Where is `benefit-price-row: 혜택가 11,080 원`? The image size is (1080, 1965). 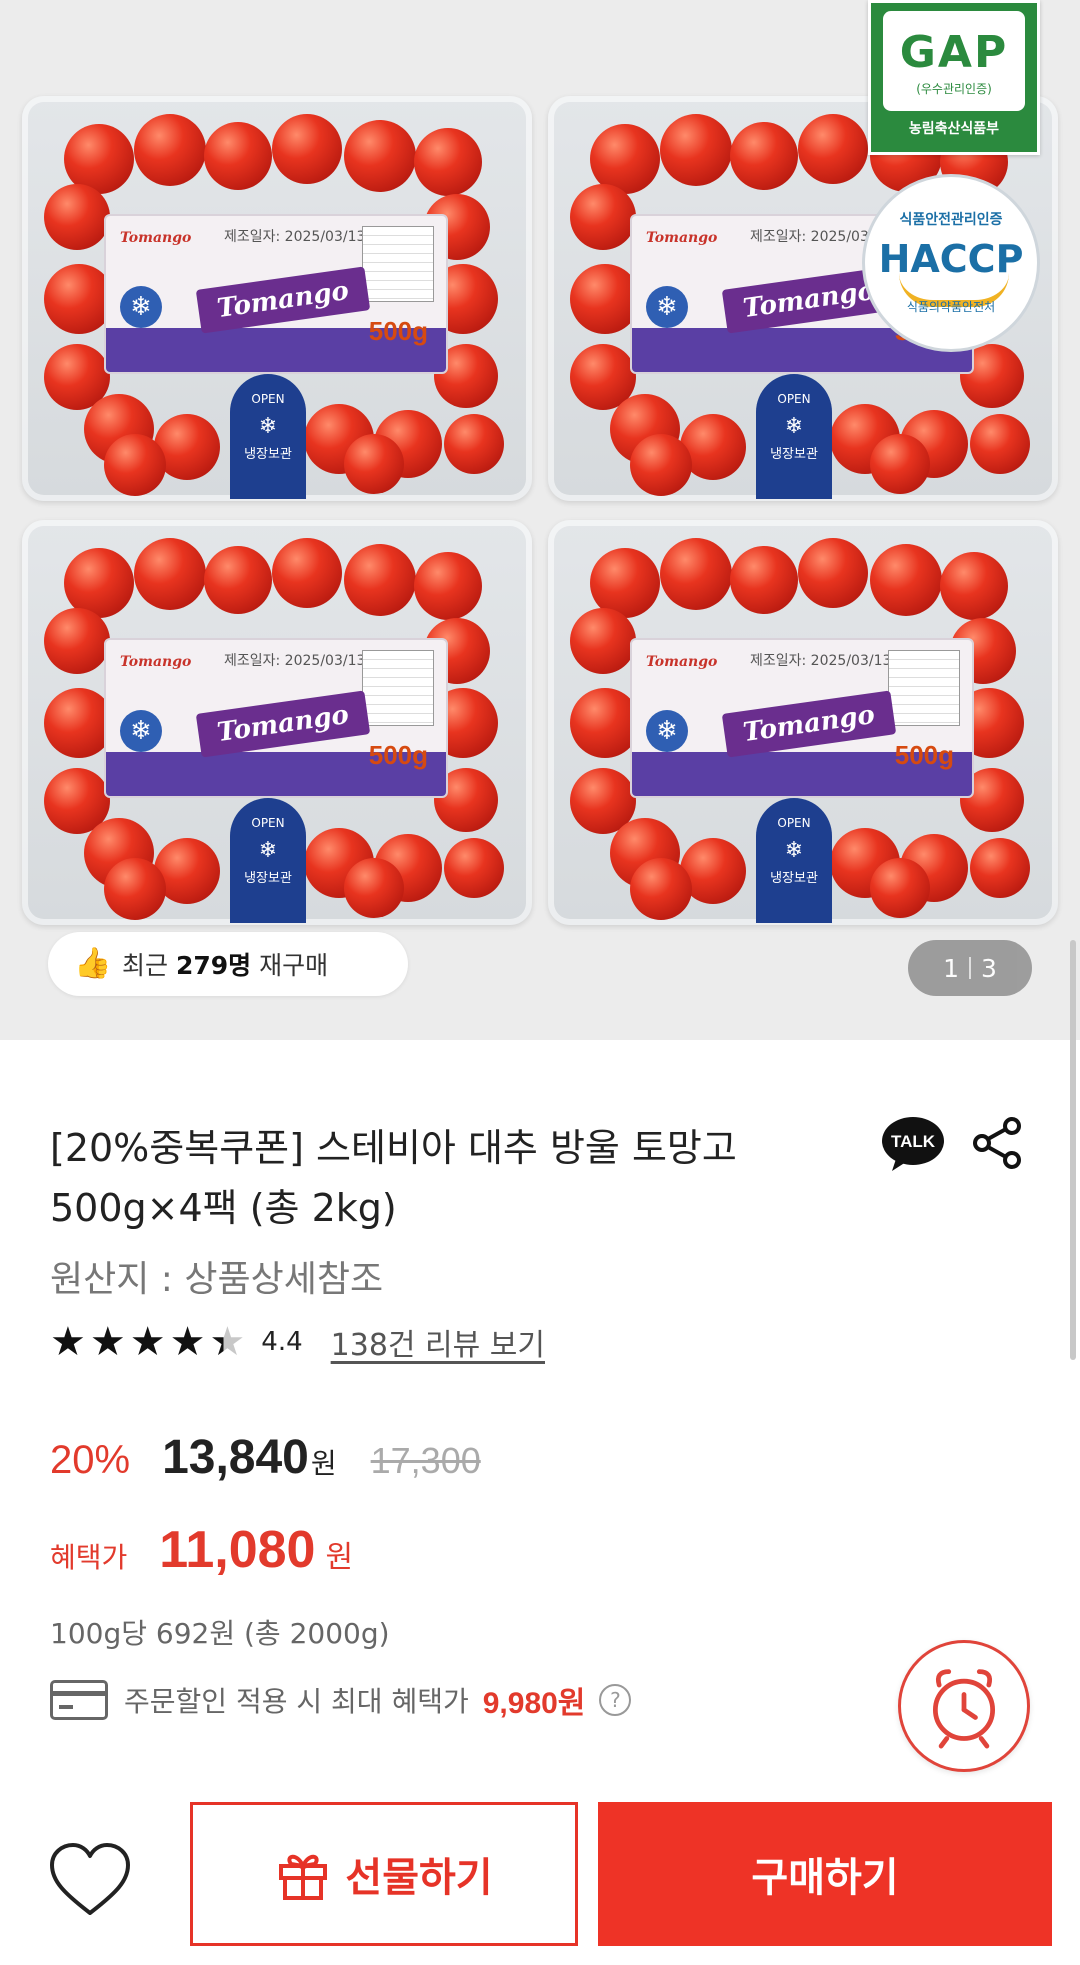
benefit-price-row: 혜택가 11,080 원 is located at coordinates (201, 1550).